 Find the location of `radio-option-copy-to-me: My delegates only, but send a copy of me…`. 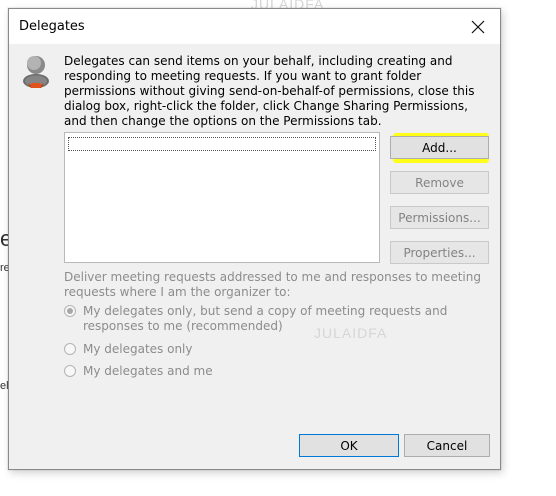

radio-option-copy-to-me: My delegates only, but send a copy of me… is located at coordinates (264, 320).